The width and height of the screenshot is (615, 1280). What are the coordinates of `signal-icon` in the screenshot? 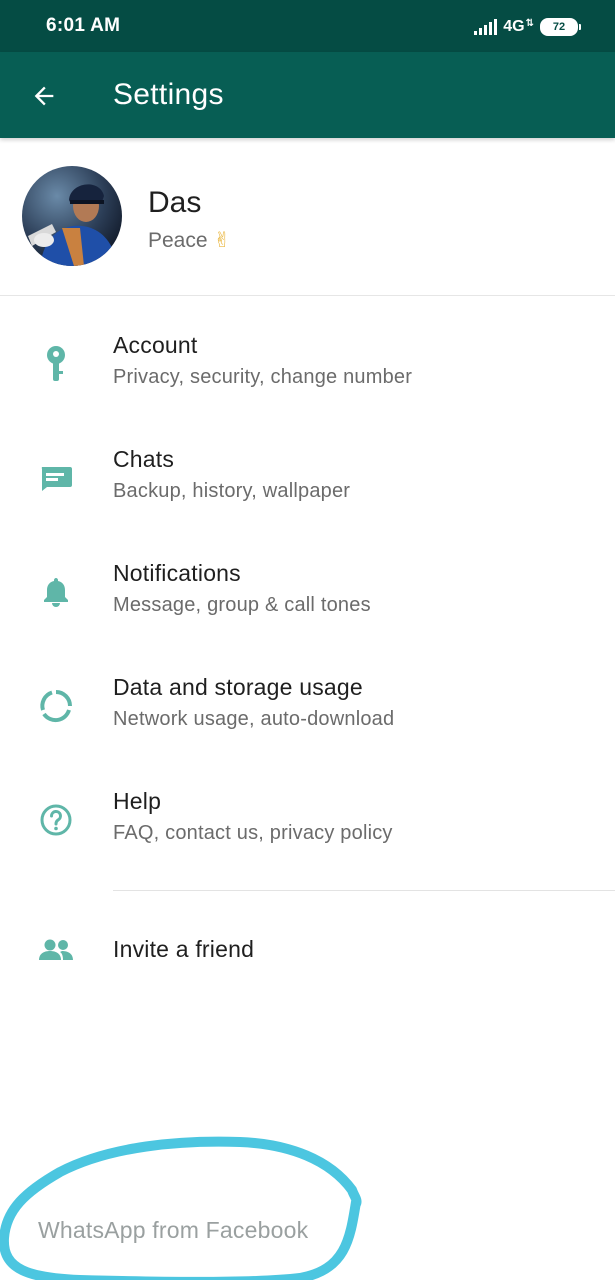 It's located at (486, 27).